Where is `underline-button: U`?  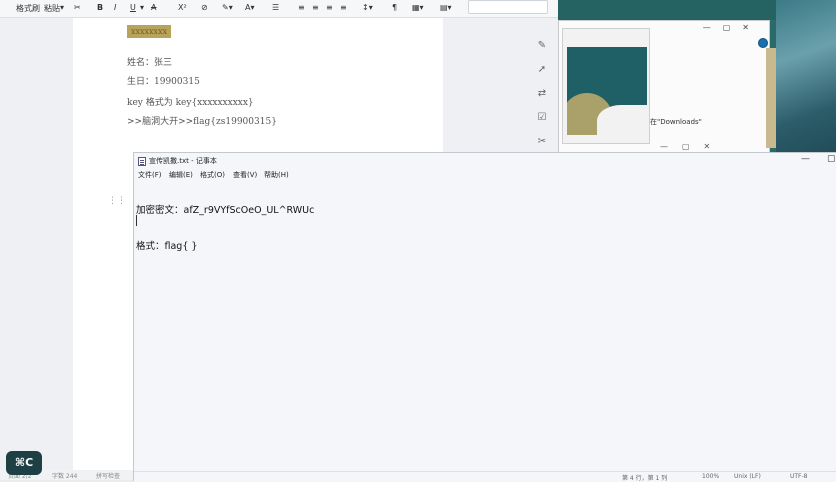
underline-button: U is located at coordinates (133, 7).